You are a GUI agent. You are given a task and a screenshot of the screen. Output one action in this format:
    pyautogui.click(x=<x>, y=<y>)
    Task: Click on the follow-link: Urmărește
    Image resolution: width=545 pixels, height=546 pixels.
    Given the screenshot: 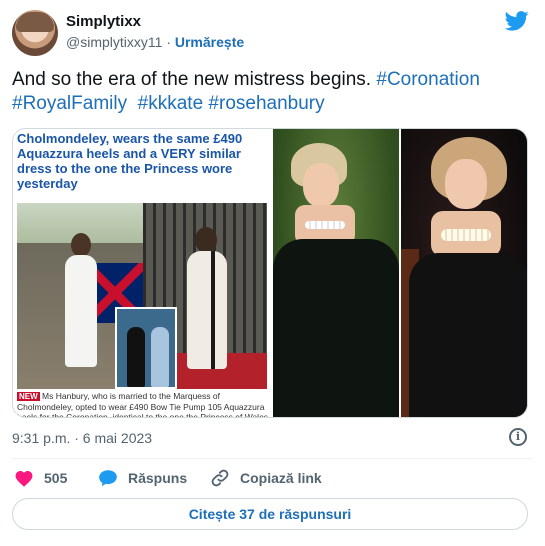 What is the action you would take?
    pyautogui.click(x=209, y=42)
    